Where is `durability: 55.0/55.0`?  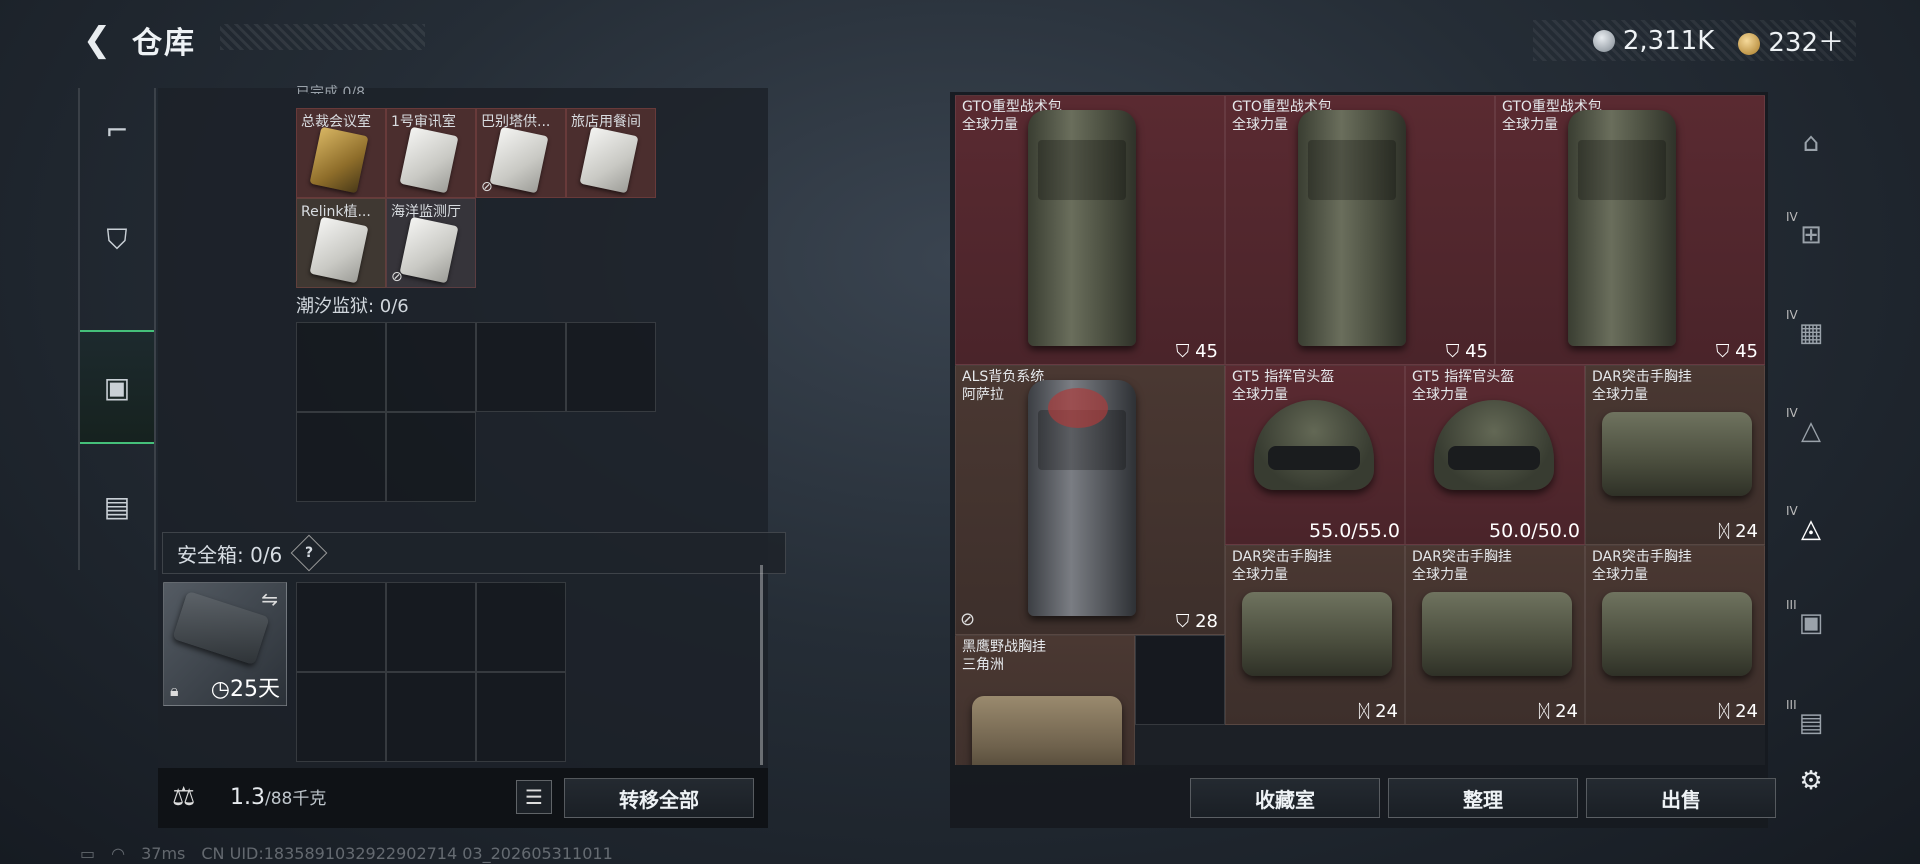 durability: 55.0/55.0 is located at coordinates (1354, 531).